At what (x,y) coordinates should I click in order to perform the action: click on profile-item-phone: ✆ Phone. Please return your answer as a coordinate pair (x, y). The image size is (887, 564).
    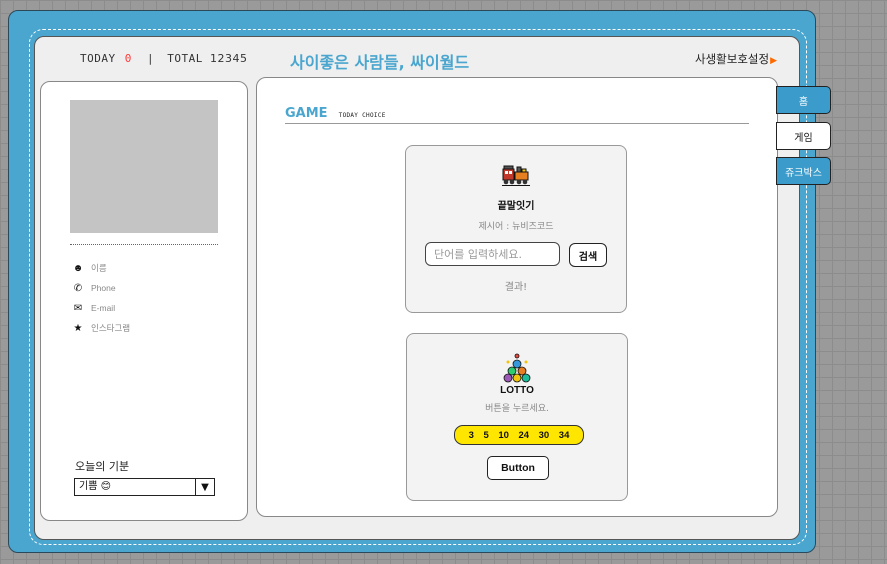
    Looking at the image, I should click on (100, 288).